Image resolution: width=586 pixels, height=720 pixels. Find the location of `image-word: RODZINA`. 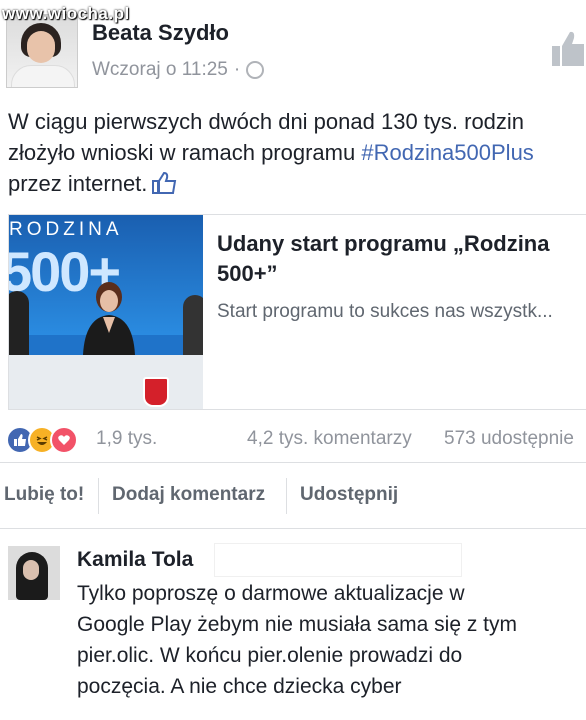

image-word: RODZINA is located at coordinates (66, 229).